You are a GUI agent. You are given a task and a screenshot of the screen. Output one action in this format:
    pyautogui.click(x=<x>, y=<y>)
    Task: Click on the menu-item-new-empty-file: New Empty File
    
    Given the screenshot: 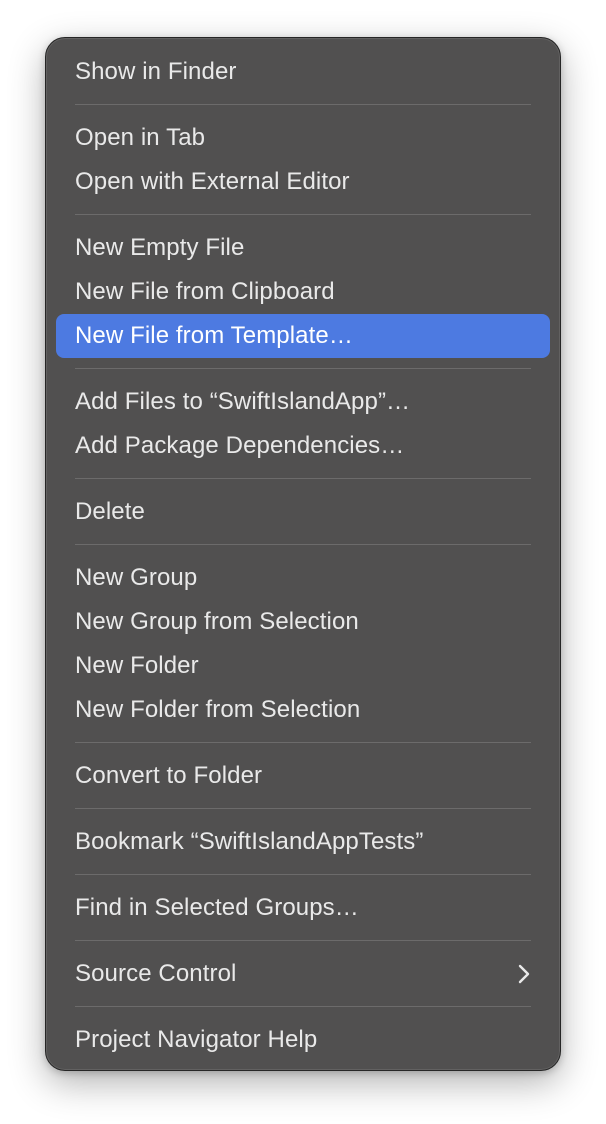 What is the action you would take?
    pyautogui.click(x=303, y=248)
    